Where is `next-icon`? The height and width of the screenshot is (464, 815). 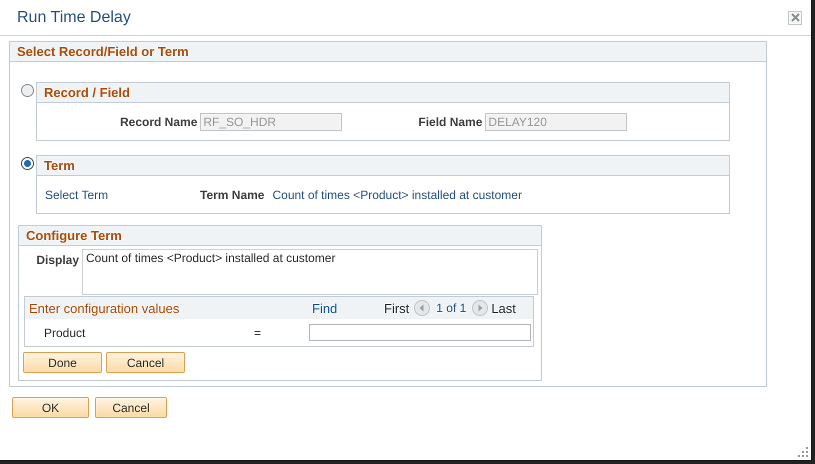
next-icon is located at coordinates (480, 308).